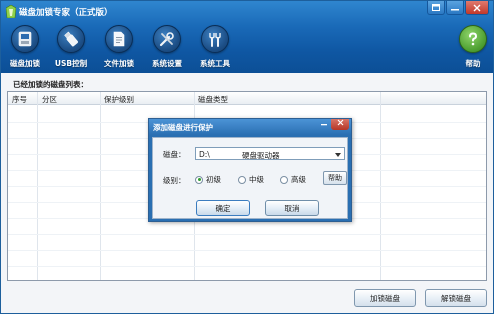  I want to click on level-label: 级别：, so click(174, 180).